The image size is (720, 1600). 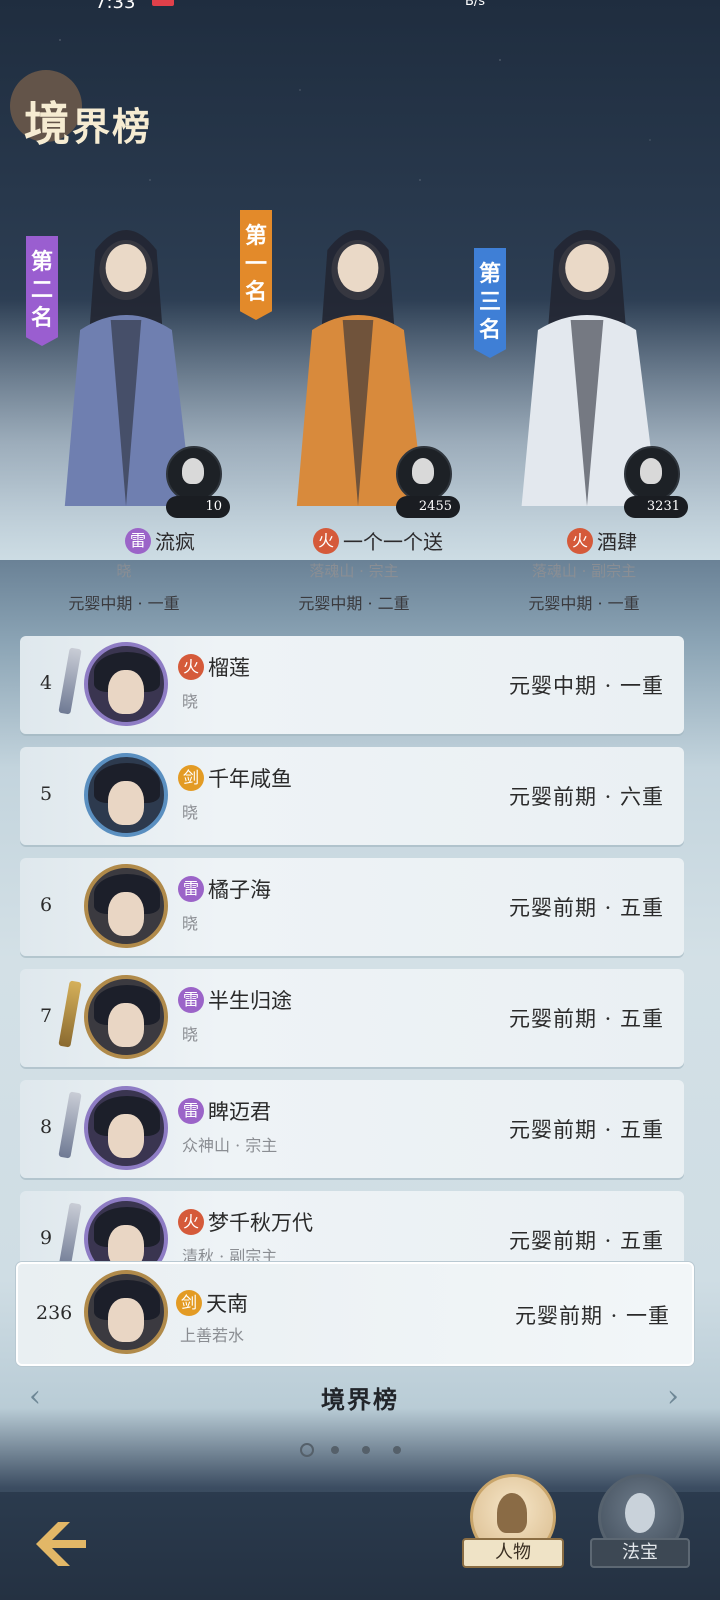 What do you see at coordinates (352, 1018) in the screenshot?
I see `ranking-row: 7 雷半生归途晓 元婴前期 · 五重` at bounding box center [352, 1018].